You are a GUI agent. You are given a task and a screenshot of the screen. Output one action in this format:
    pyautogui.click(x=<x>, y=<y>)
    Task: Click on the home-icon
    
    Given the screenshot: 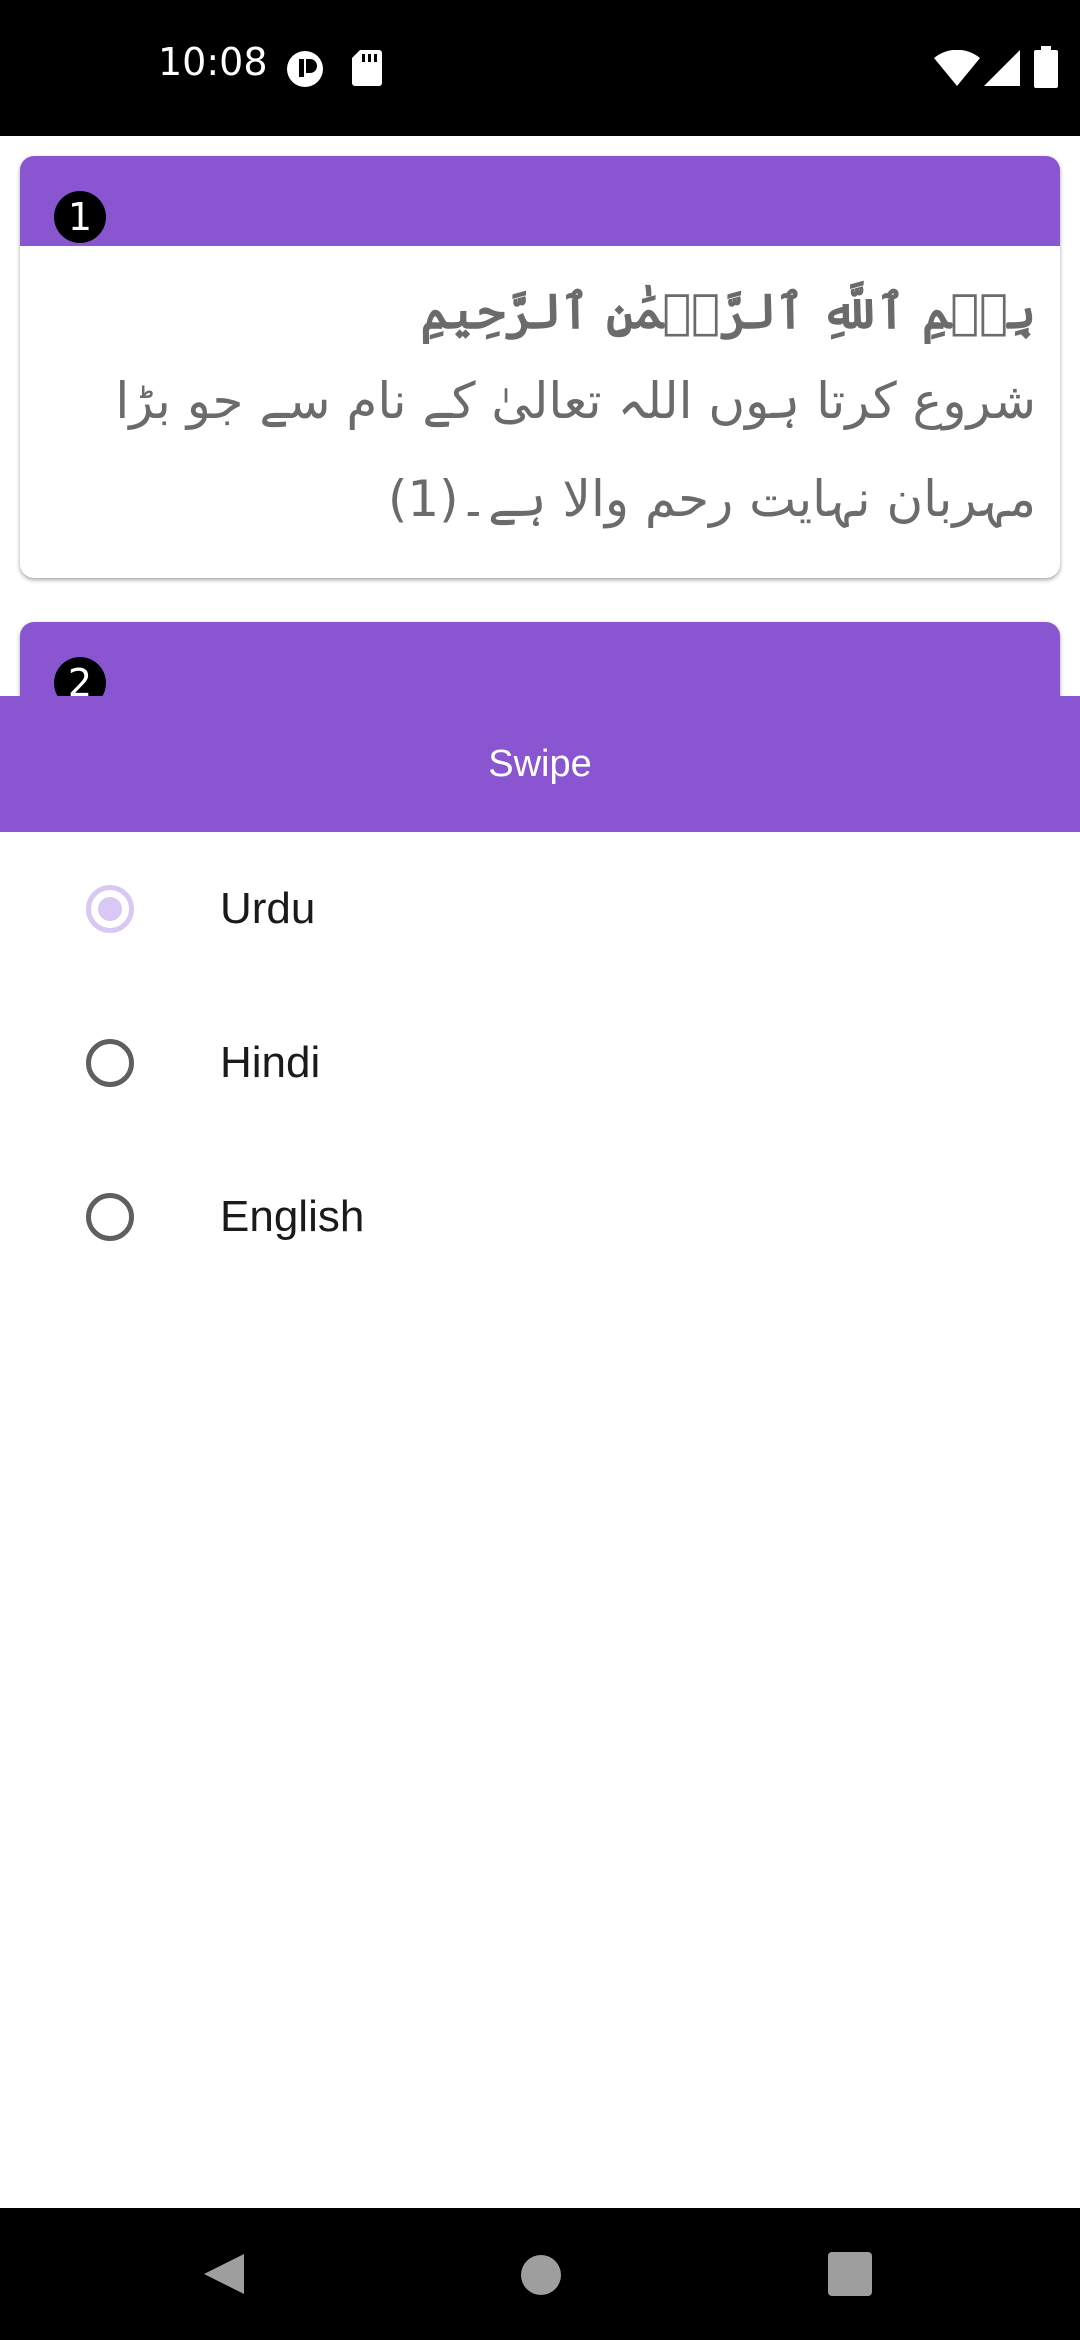 What is the action you would take?
    pyautogui.click(x=541, y=2275)
    